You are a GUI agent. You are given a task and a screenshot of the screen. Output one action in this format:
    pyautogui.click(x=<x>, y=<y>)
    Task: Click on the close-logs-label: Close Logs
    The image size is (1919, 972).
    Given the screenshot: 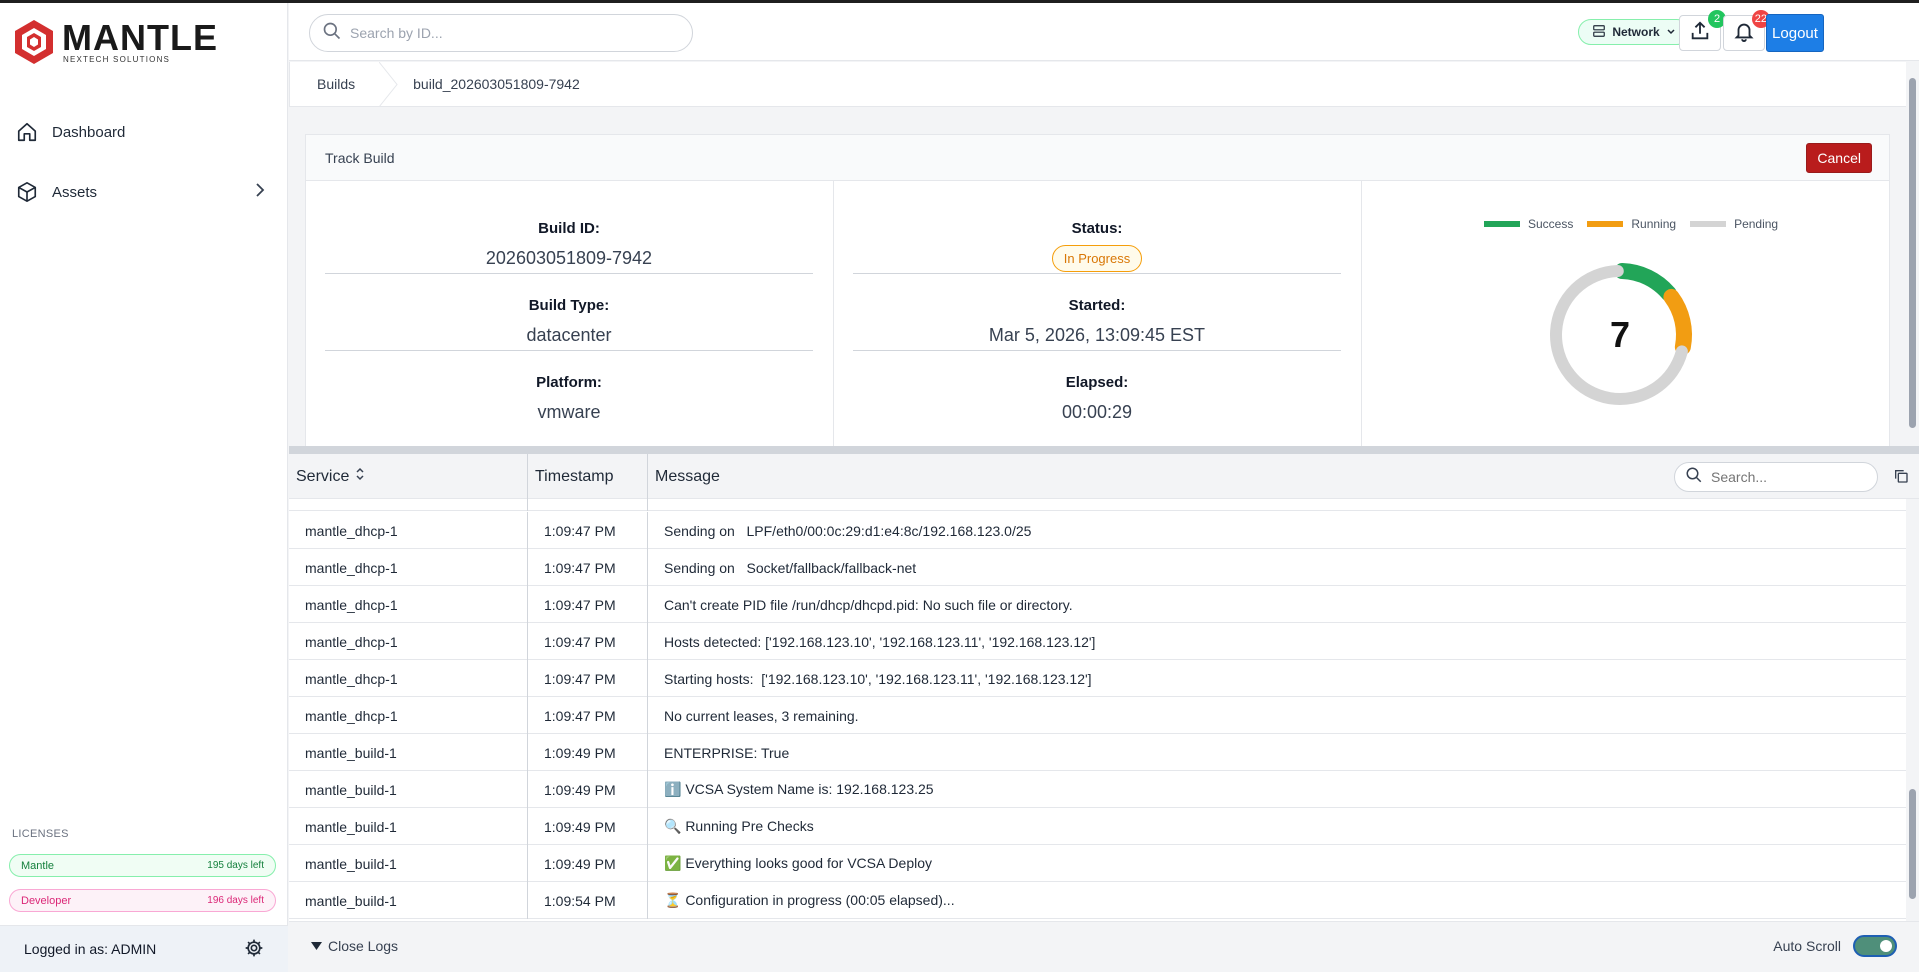 What is the action you would take?
    pyautogui.click(x=363, y=945)
    